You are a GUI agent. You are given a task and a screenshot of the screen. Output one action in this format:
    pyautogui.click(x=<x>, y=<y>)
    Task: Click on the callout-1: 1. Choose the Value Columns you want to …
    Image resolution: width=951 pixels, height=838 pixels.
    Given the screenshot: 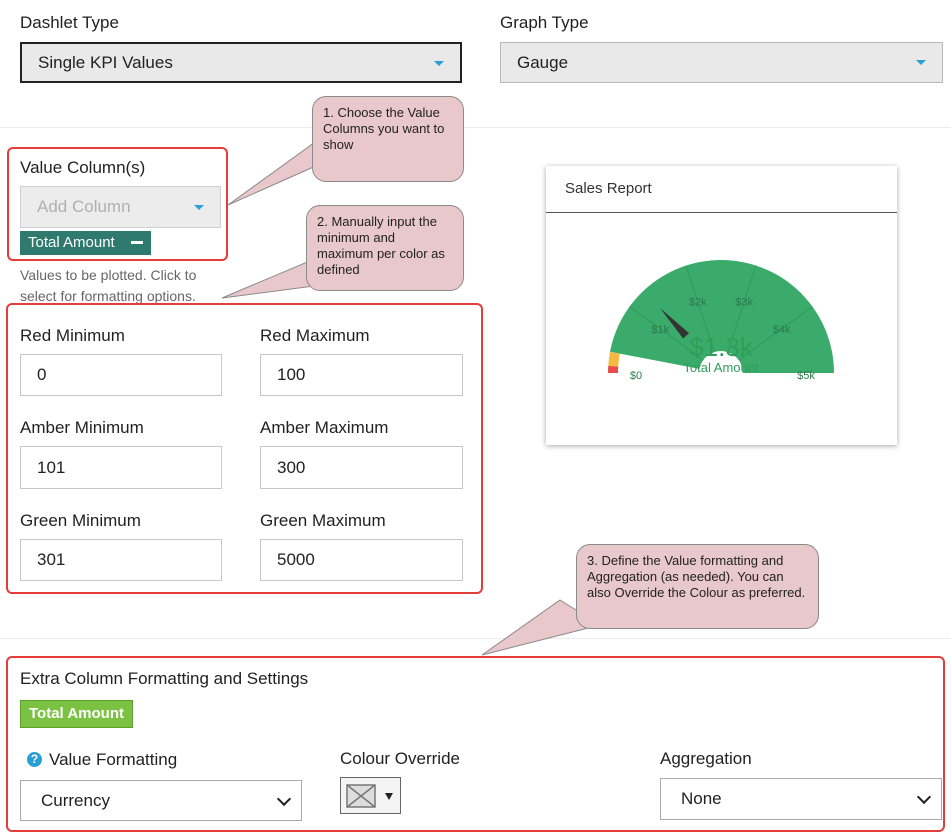 What is the action you would take?
    pyautogui.click(x=388, y=139)
    